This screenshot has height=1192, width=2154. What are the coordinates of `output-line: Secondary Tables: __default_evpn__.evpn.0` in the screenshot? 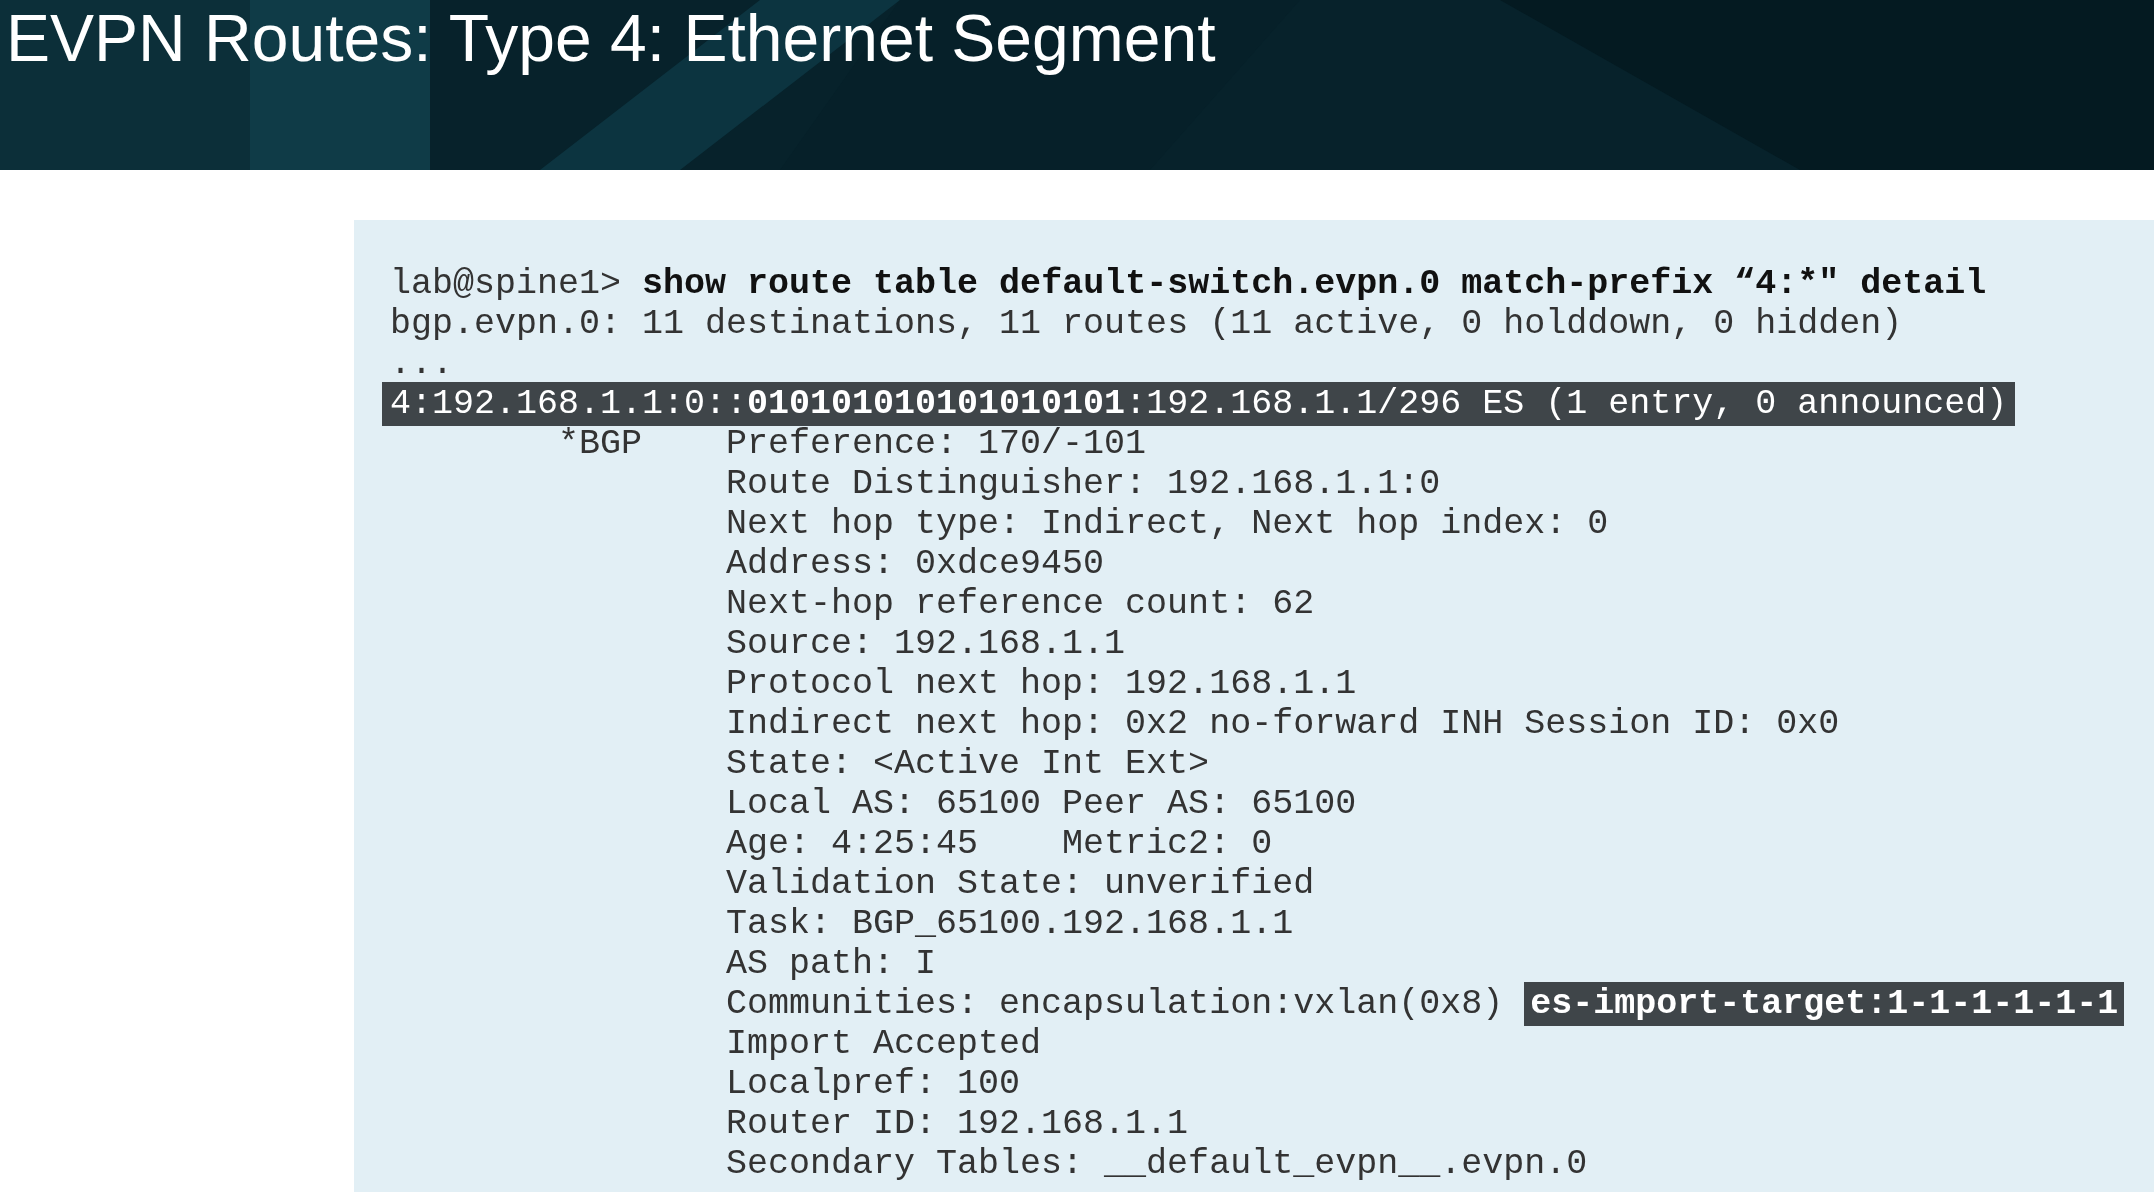 It's located at (1157, 1164).